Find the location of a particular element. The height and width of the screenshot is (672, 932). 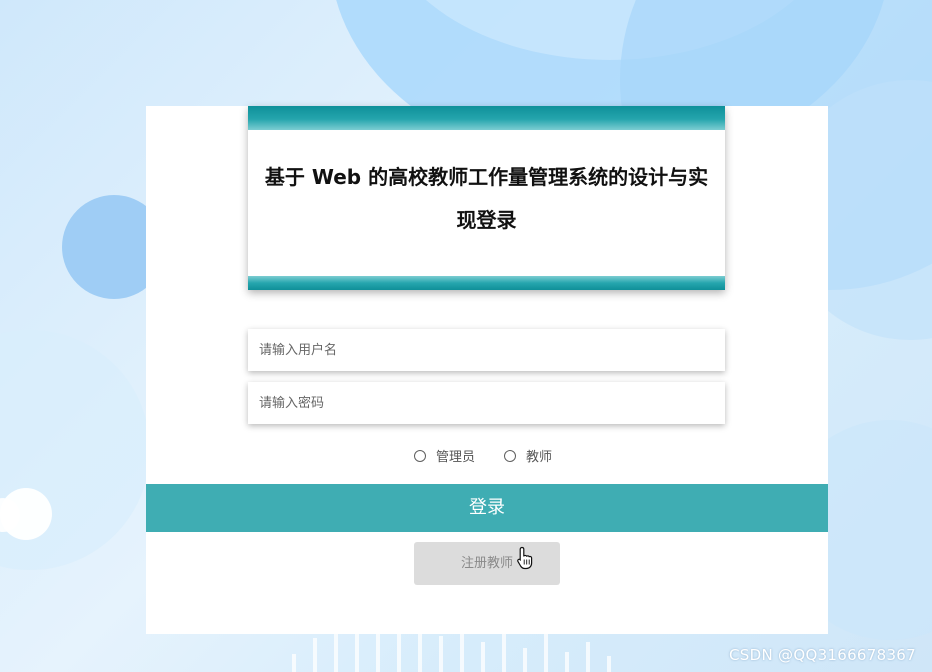

role-label-admin: 管理员 is located at coordinates (456, 457).